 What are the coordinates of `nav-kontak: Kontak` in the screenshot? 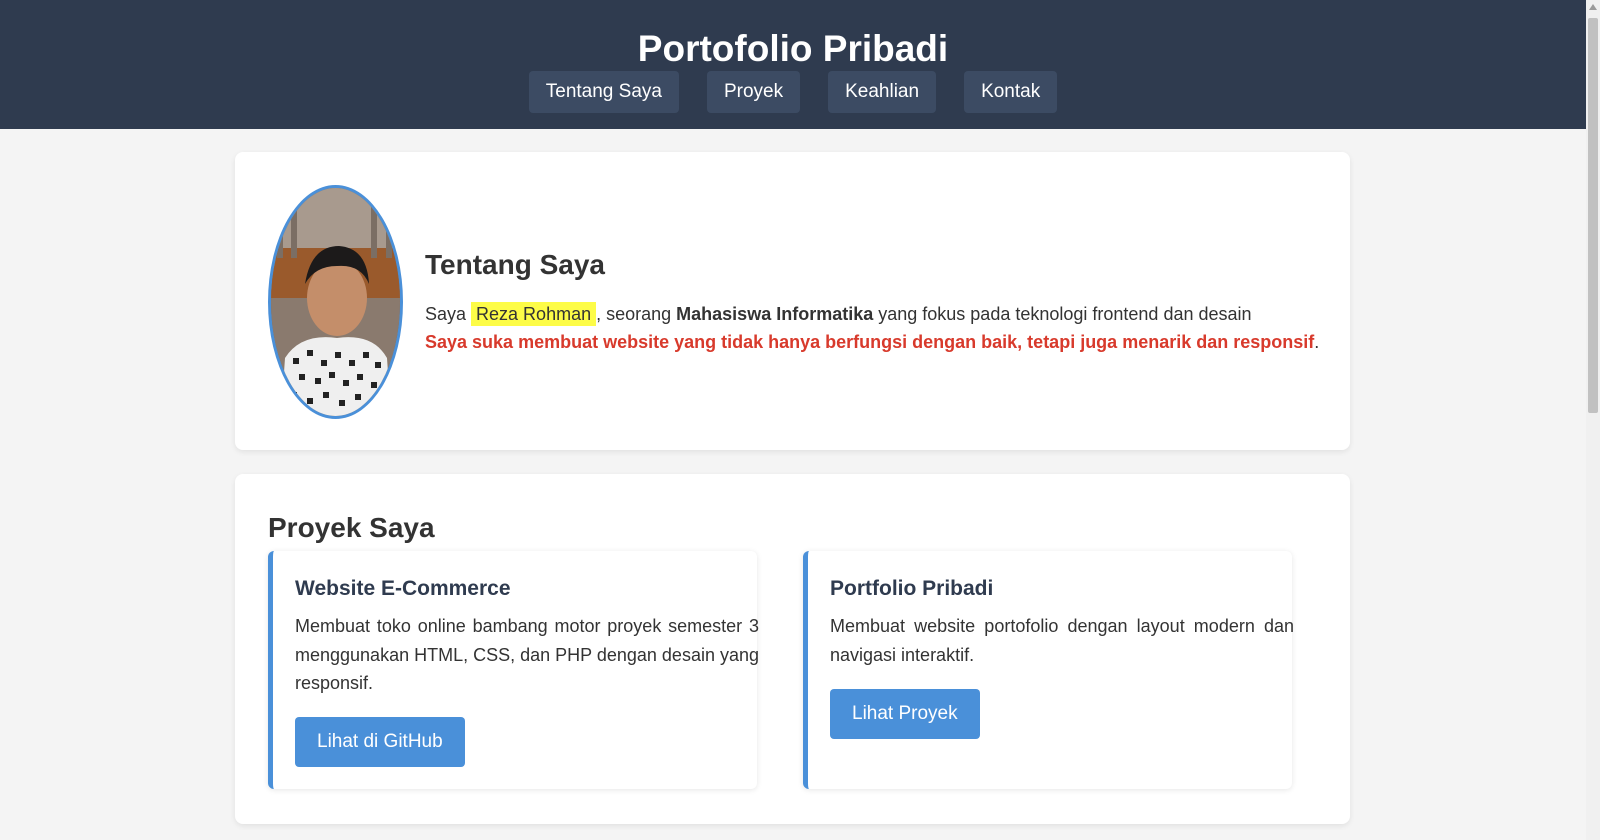 It's located at (1011, 92).